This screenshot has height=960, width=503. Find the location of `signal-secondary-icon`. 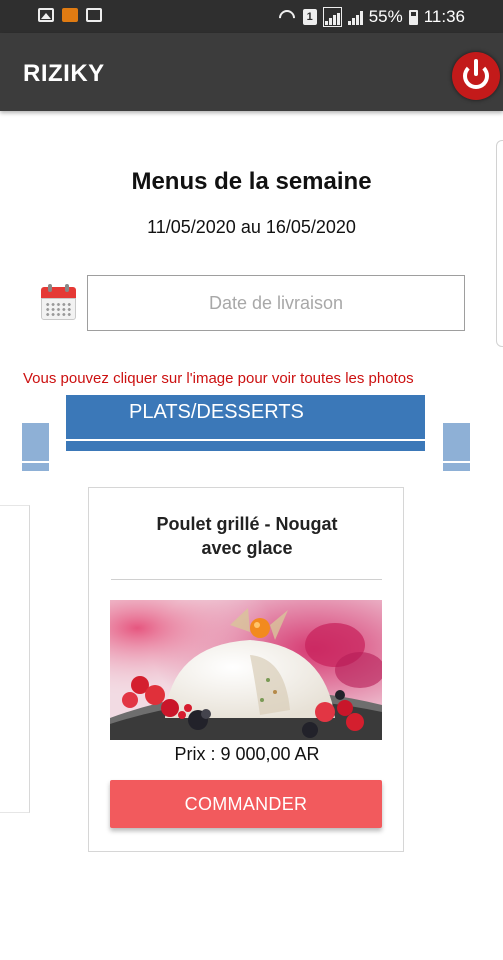

signal-secondary-icon is located at coordinates (355, 17).